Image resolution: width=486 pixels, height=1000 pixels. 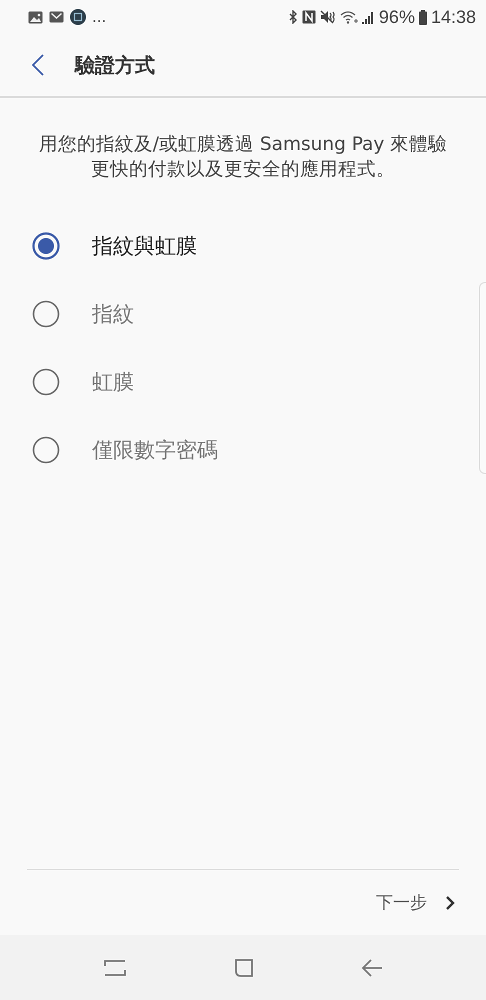 I want to click on battery-percent: 96%, so click(x=396, y=17).